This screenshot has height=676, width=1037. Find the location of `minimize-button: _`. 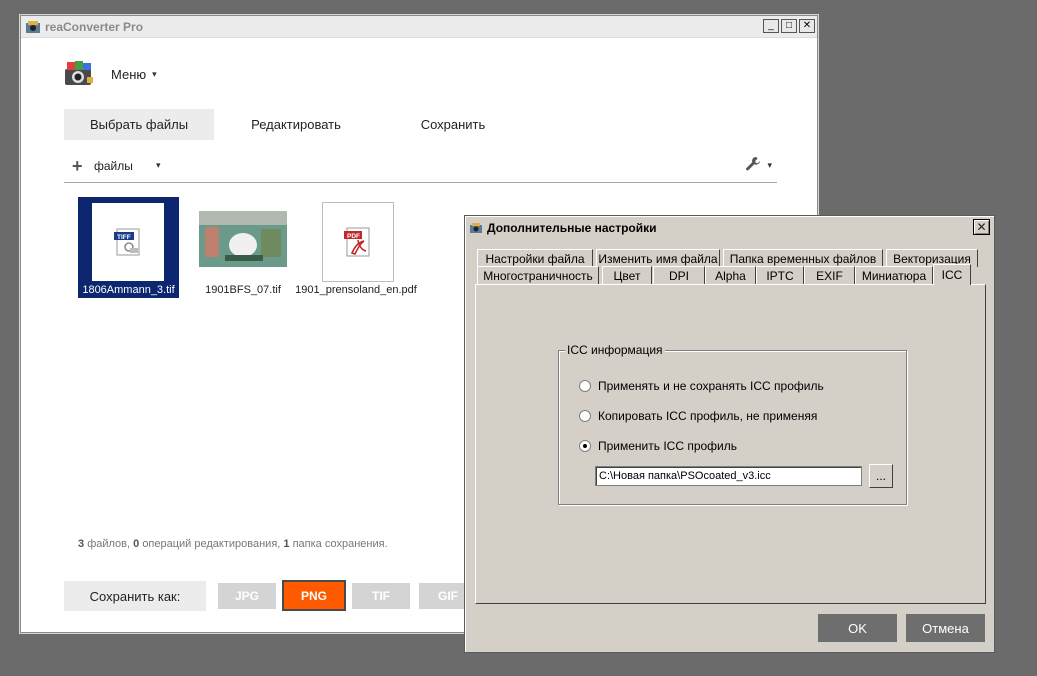

minimize-button: _ is located at coordinates (771, 26).